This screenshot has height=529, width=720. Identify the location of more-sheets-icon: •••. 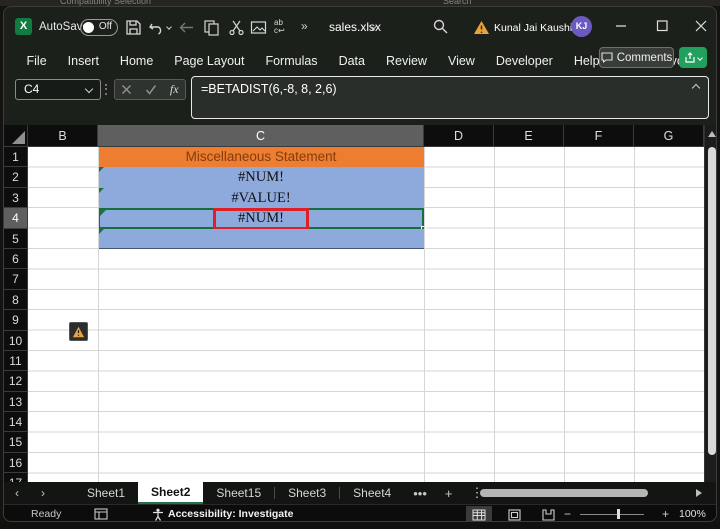
(420, 493).